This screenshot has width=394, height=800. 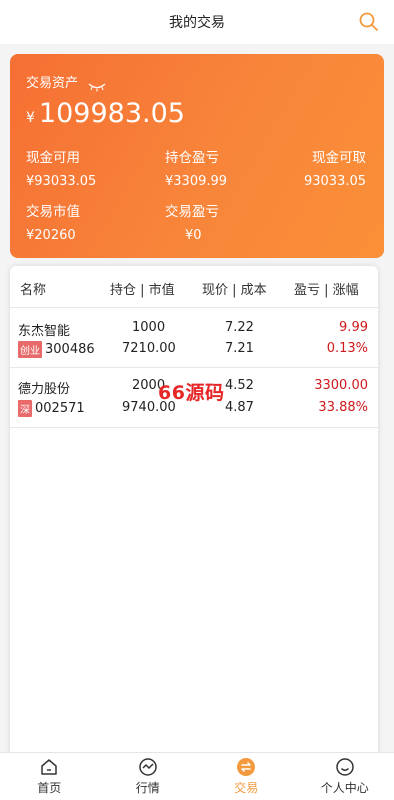 What do you see at coordinates (343, 407) in the screenshot?
I see `change-percent: 33.88%` at bounding box center [343, 407].